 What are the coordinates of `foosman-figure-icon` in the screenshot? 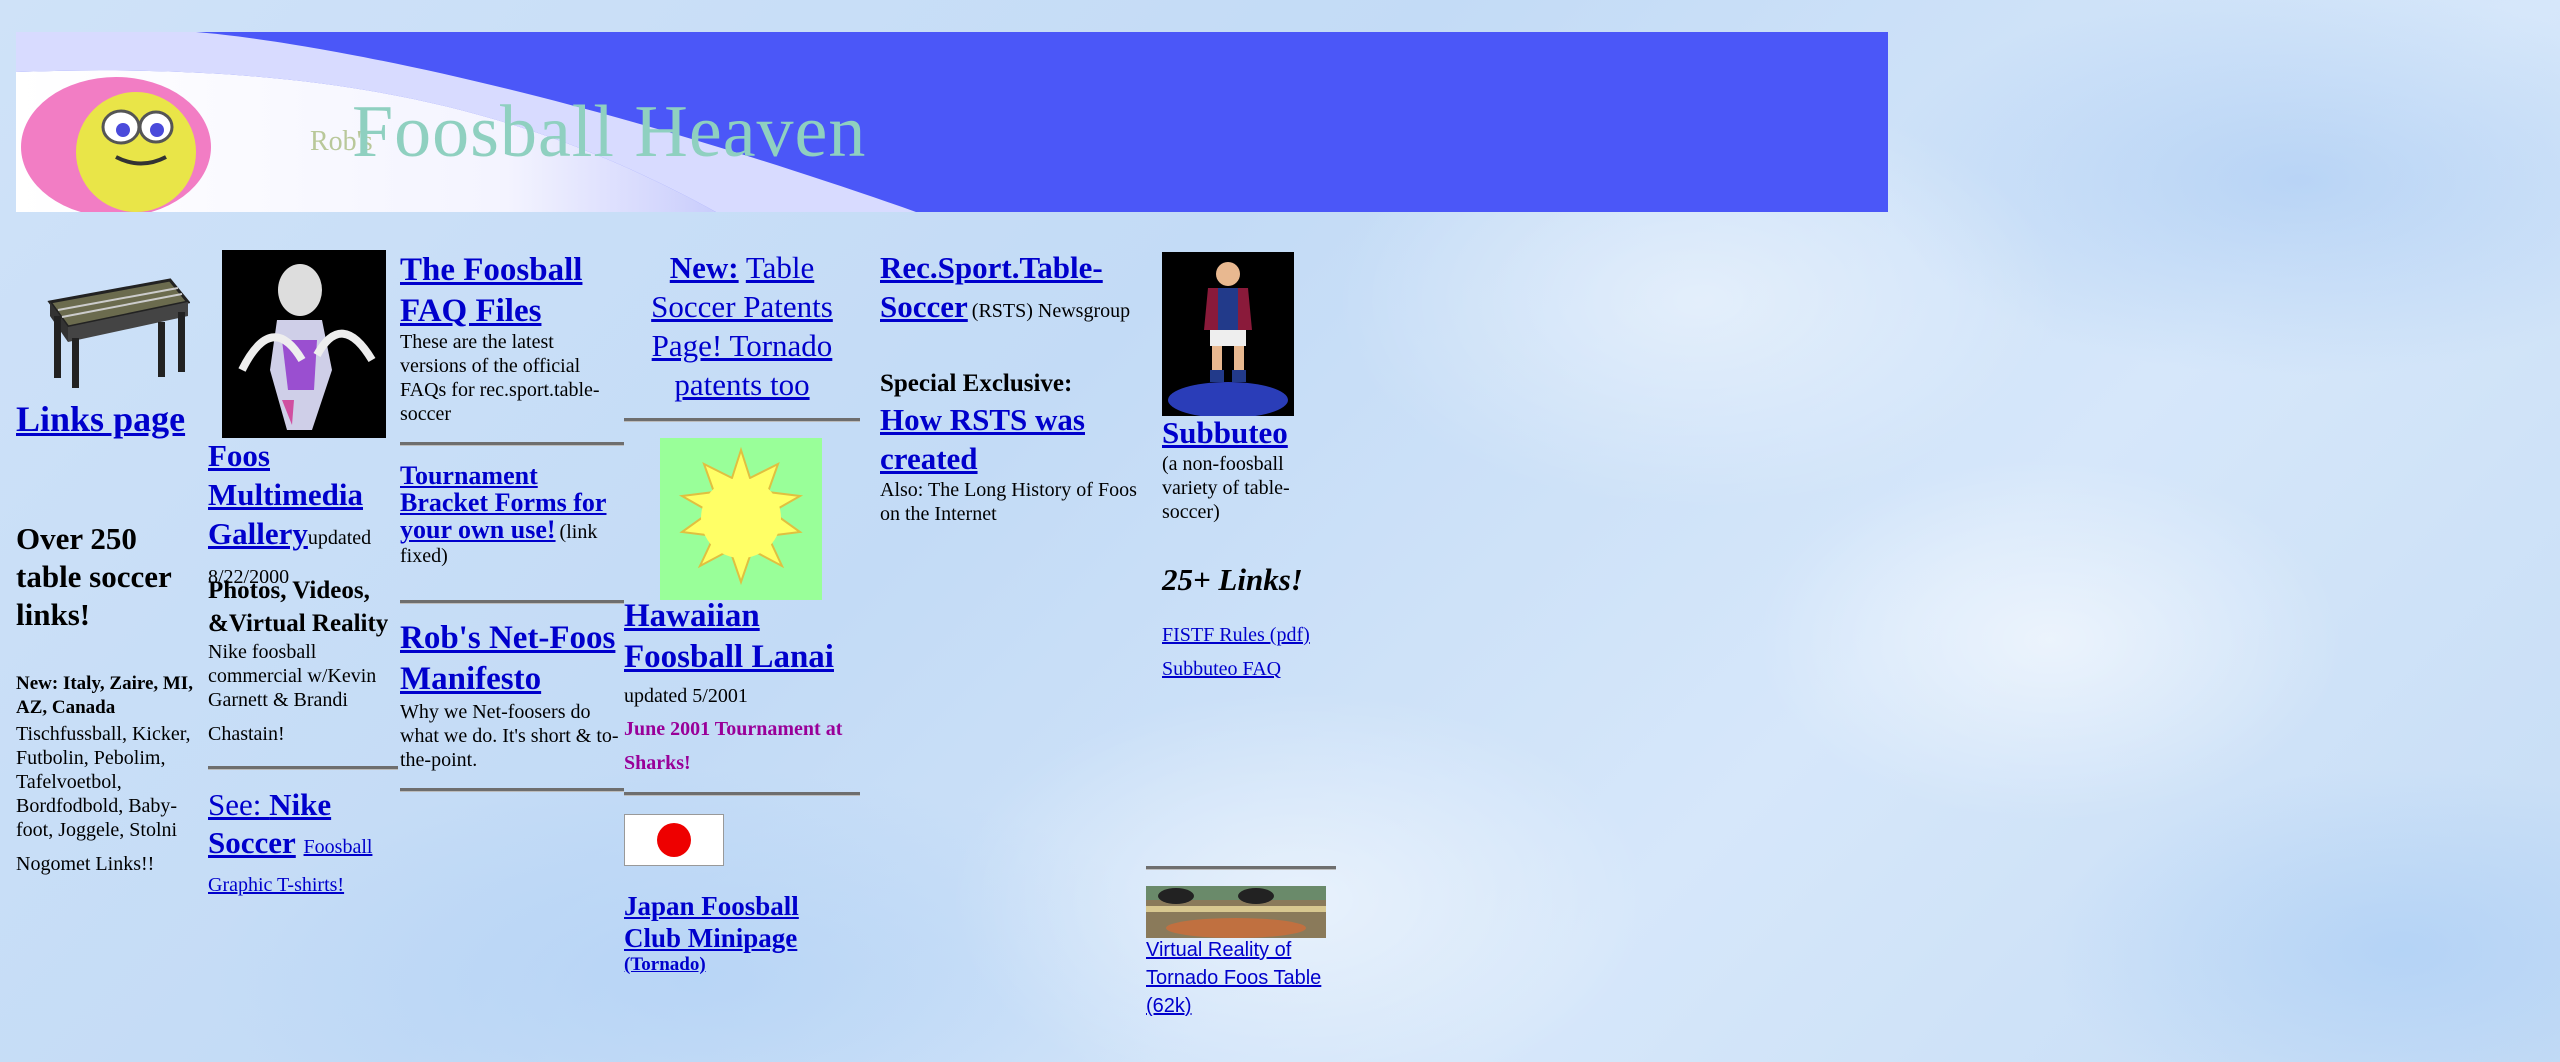 It's located at (304, 344).